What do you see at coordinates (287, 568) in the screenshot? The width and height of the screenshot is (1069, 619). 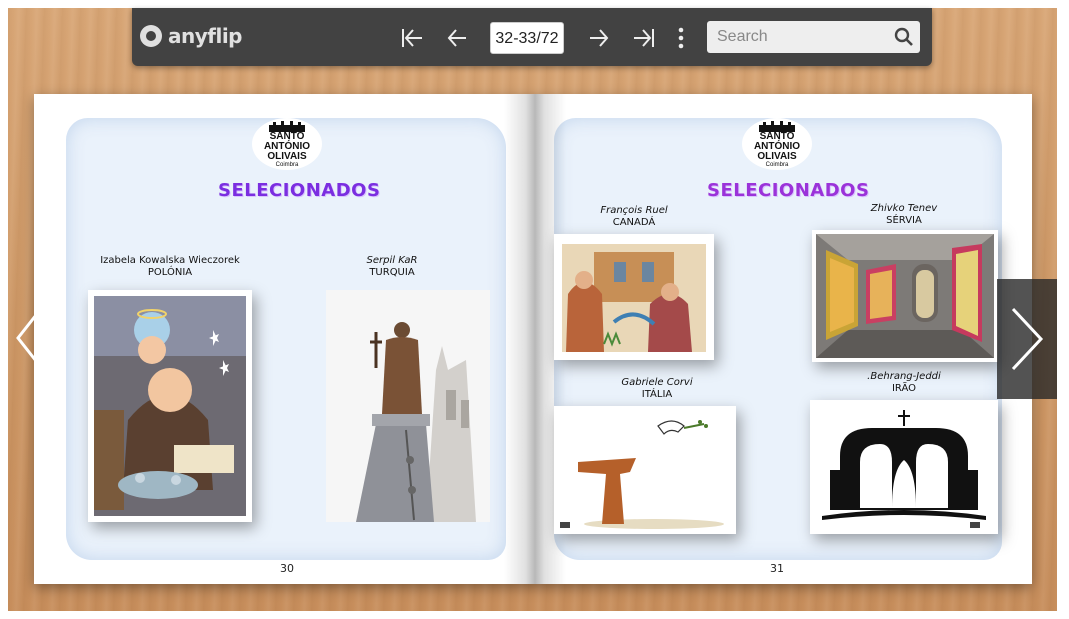 I see `page-number-left: 30` at bounding box center [287, 568].